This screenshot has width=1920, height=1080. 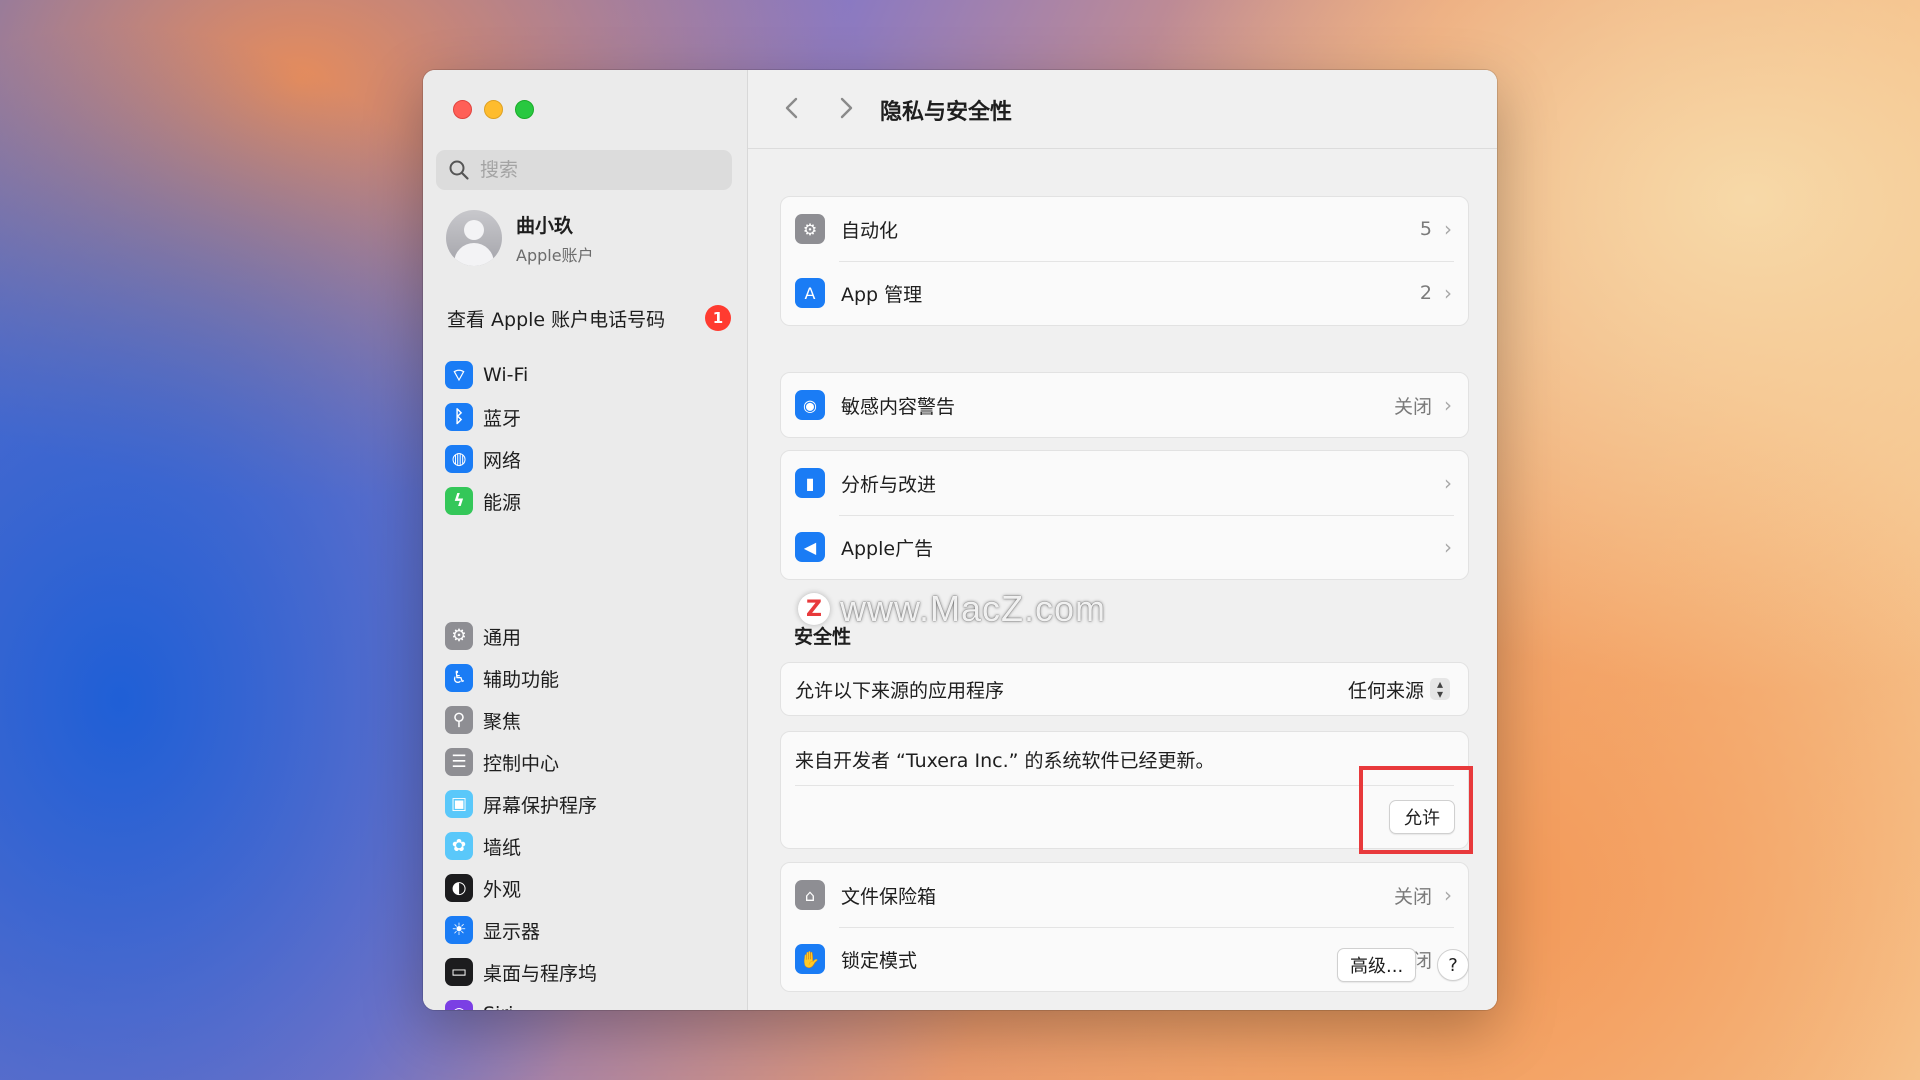 What do you see at coordinates (502, 721) in the screenshot?
I see `sidebar-item-label: 聚焦` at bounding box center [502, 721].